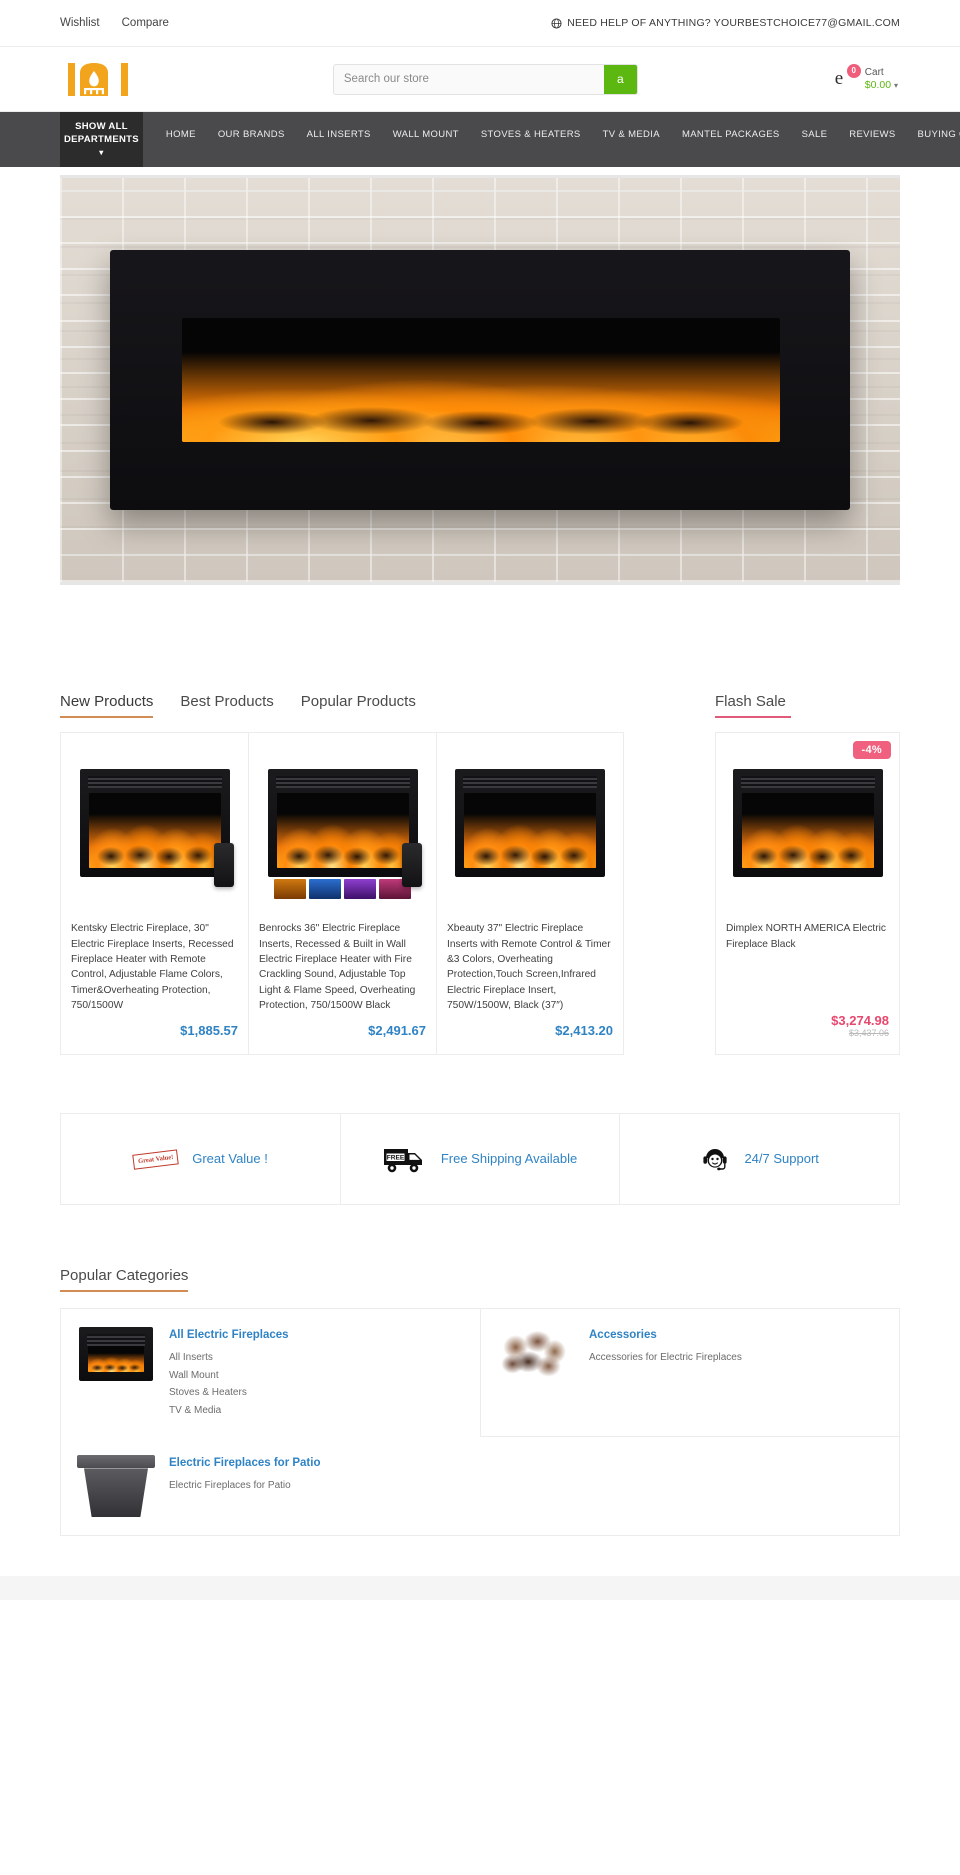 The width and height of the screenshot is (960, 1875). Describe the element at coordinates (665, 1358) in the screenshot. I see `category-description: Accessories for Electric Fireplaces` at that location.